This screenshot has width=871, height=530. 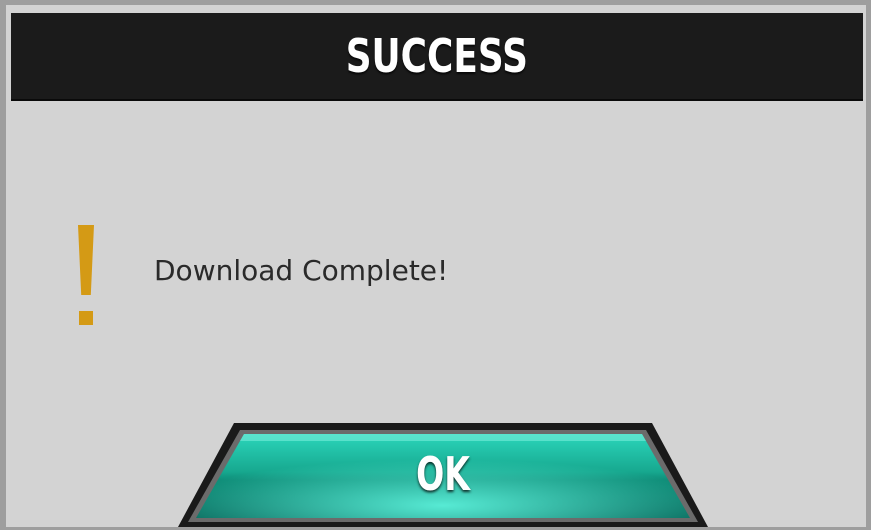 What do you see at coordinates (301, 270) in the screenshot?
I see `dialog-message: Download Complete!` at bounding box center [301, 270].